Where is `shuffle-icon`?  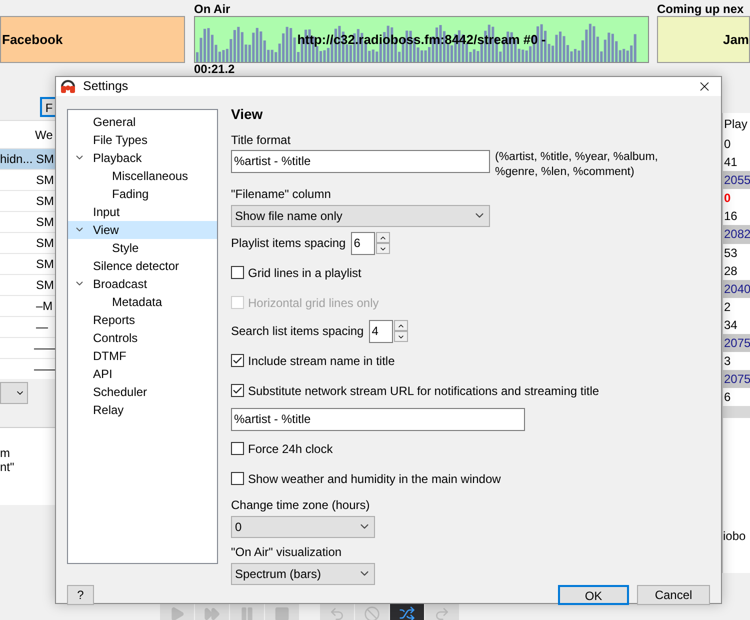
shuffle-icon is located at coordinates (407, 613).